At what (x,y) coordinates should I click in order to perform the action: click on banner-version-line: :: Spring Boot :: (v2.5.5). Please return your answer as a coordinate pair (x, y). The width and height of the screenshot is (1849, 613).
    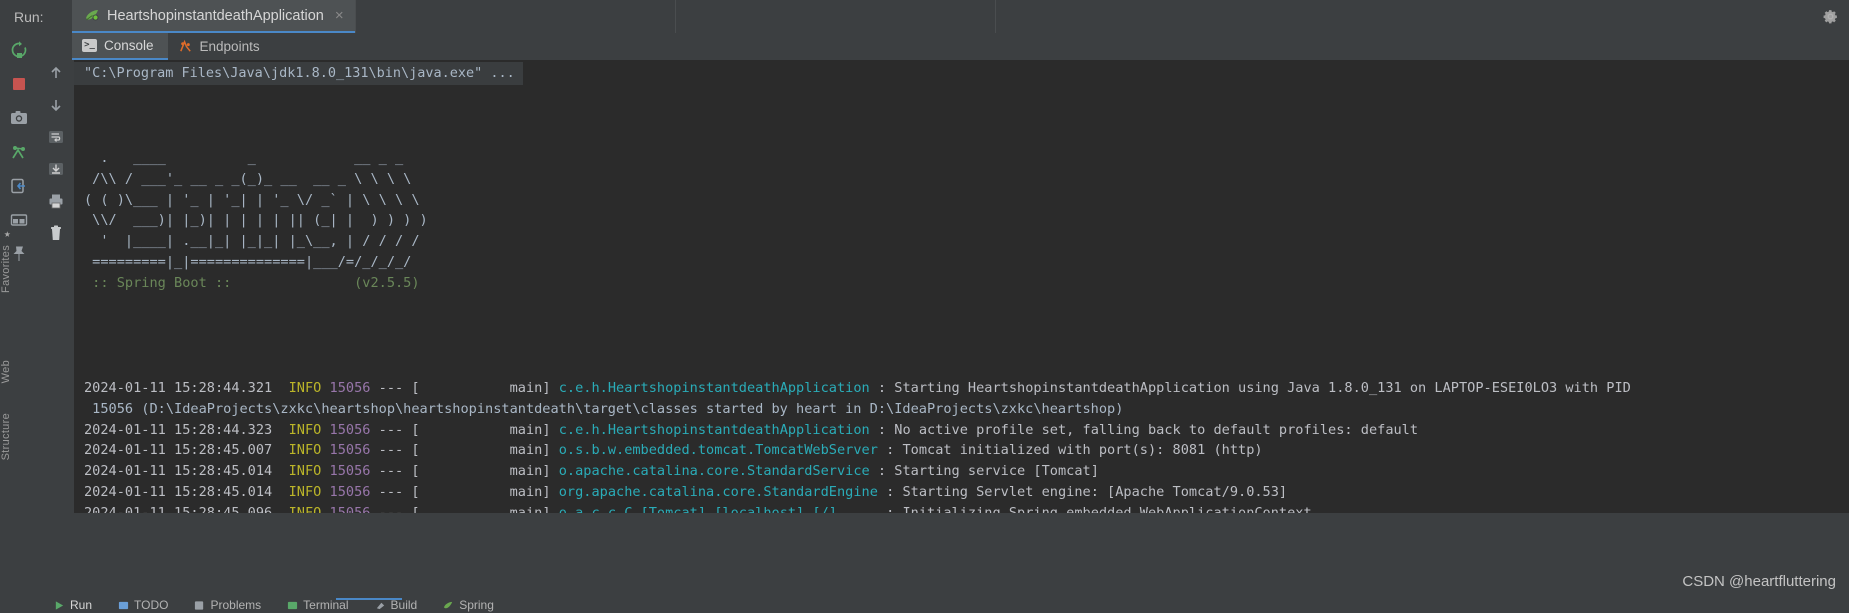
    Looking at the image, I should click on (252, 283).